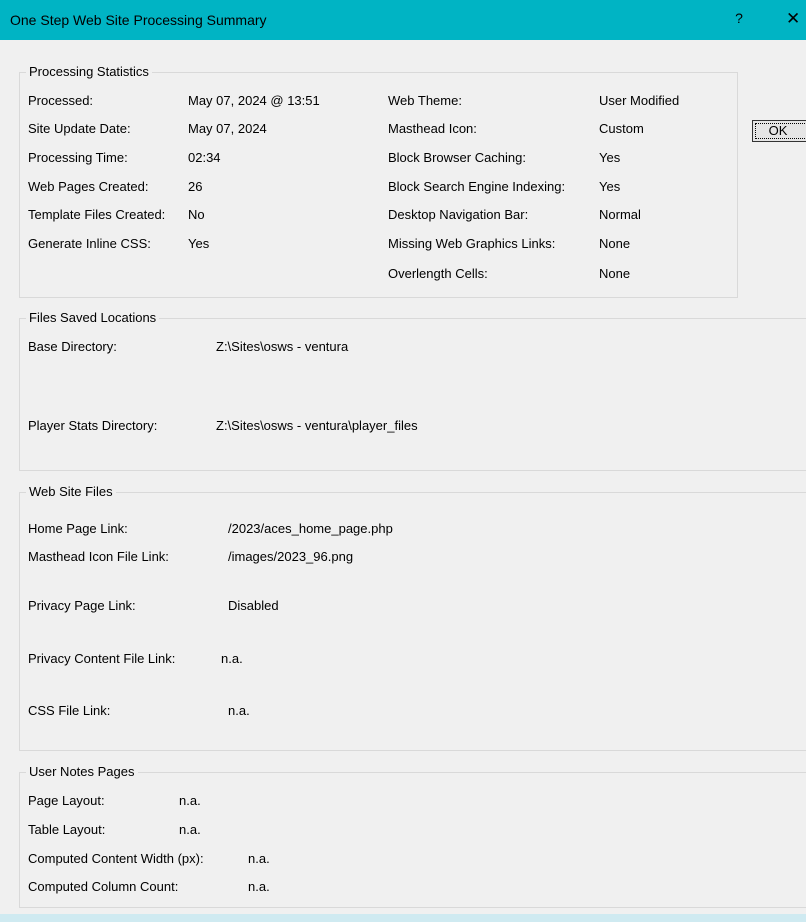 This screenshot has width=806, height=922. What do you see at coordinates (615, 243) in the screenshot?
I see `missing-web-graphics-links-value: None` at bounding box center [615, 243].